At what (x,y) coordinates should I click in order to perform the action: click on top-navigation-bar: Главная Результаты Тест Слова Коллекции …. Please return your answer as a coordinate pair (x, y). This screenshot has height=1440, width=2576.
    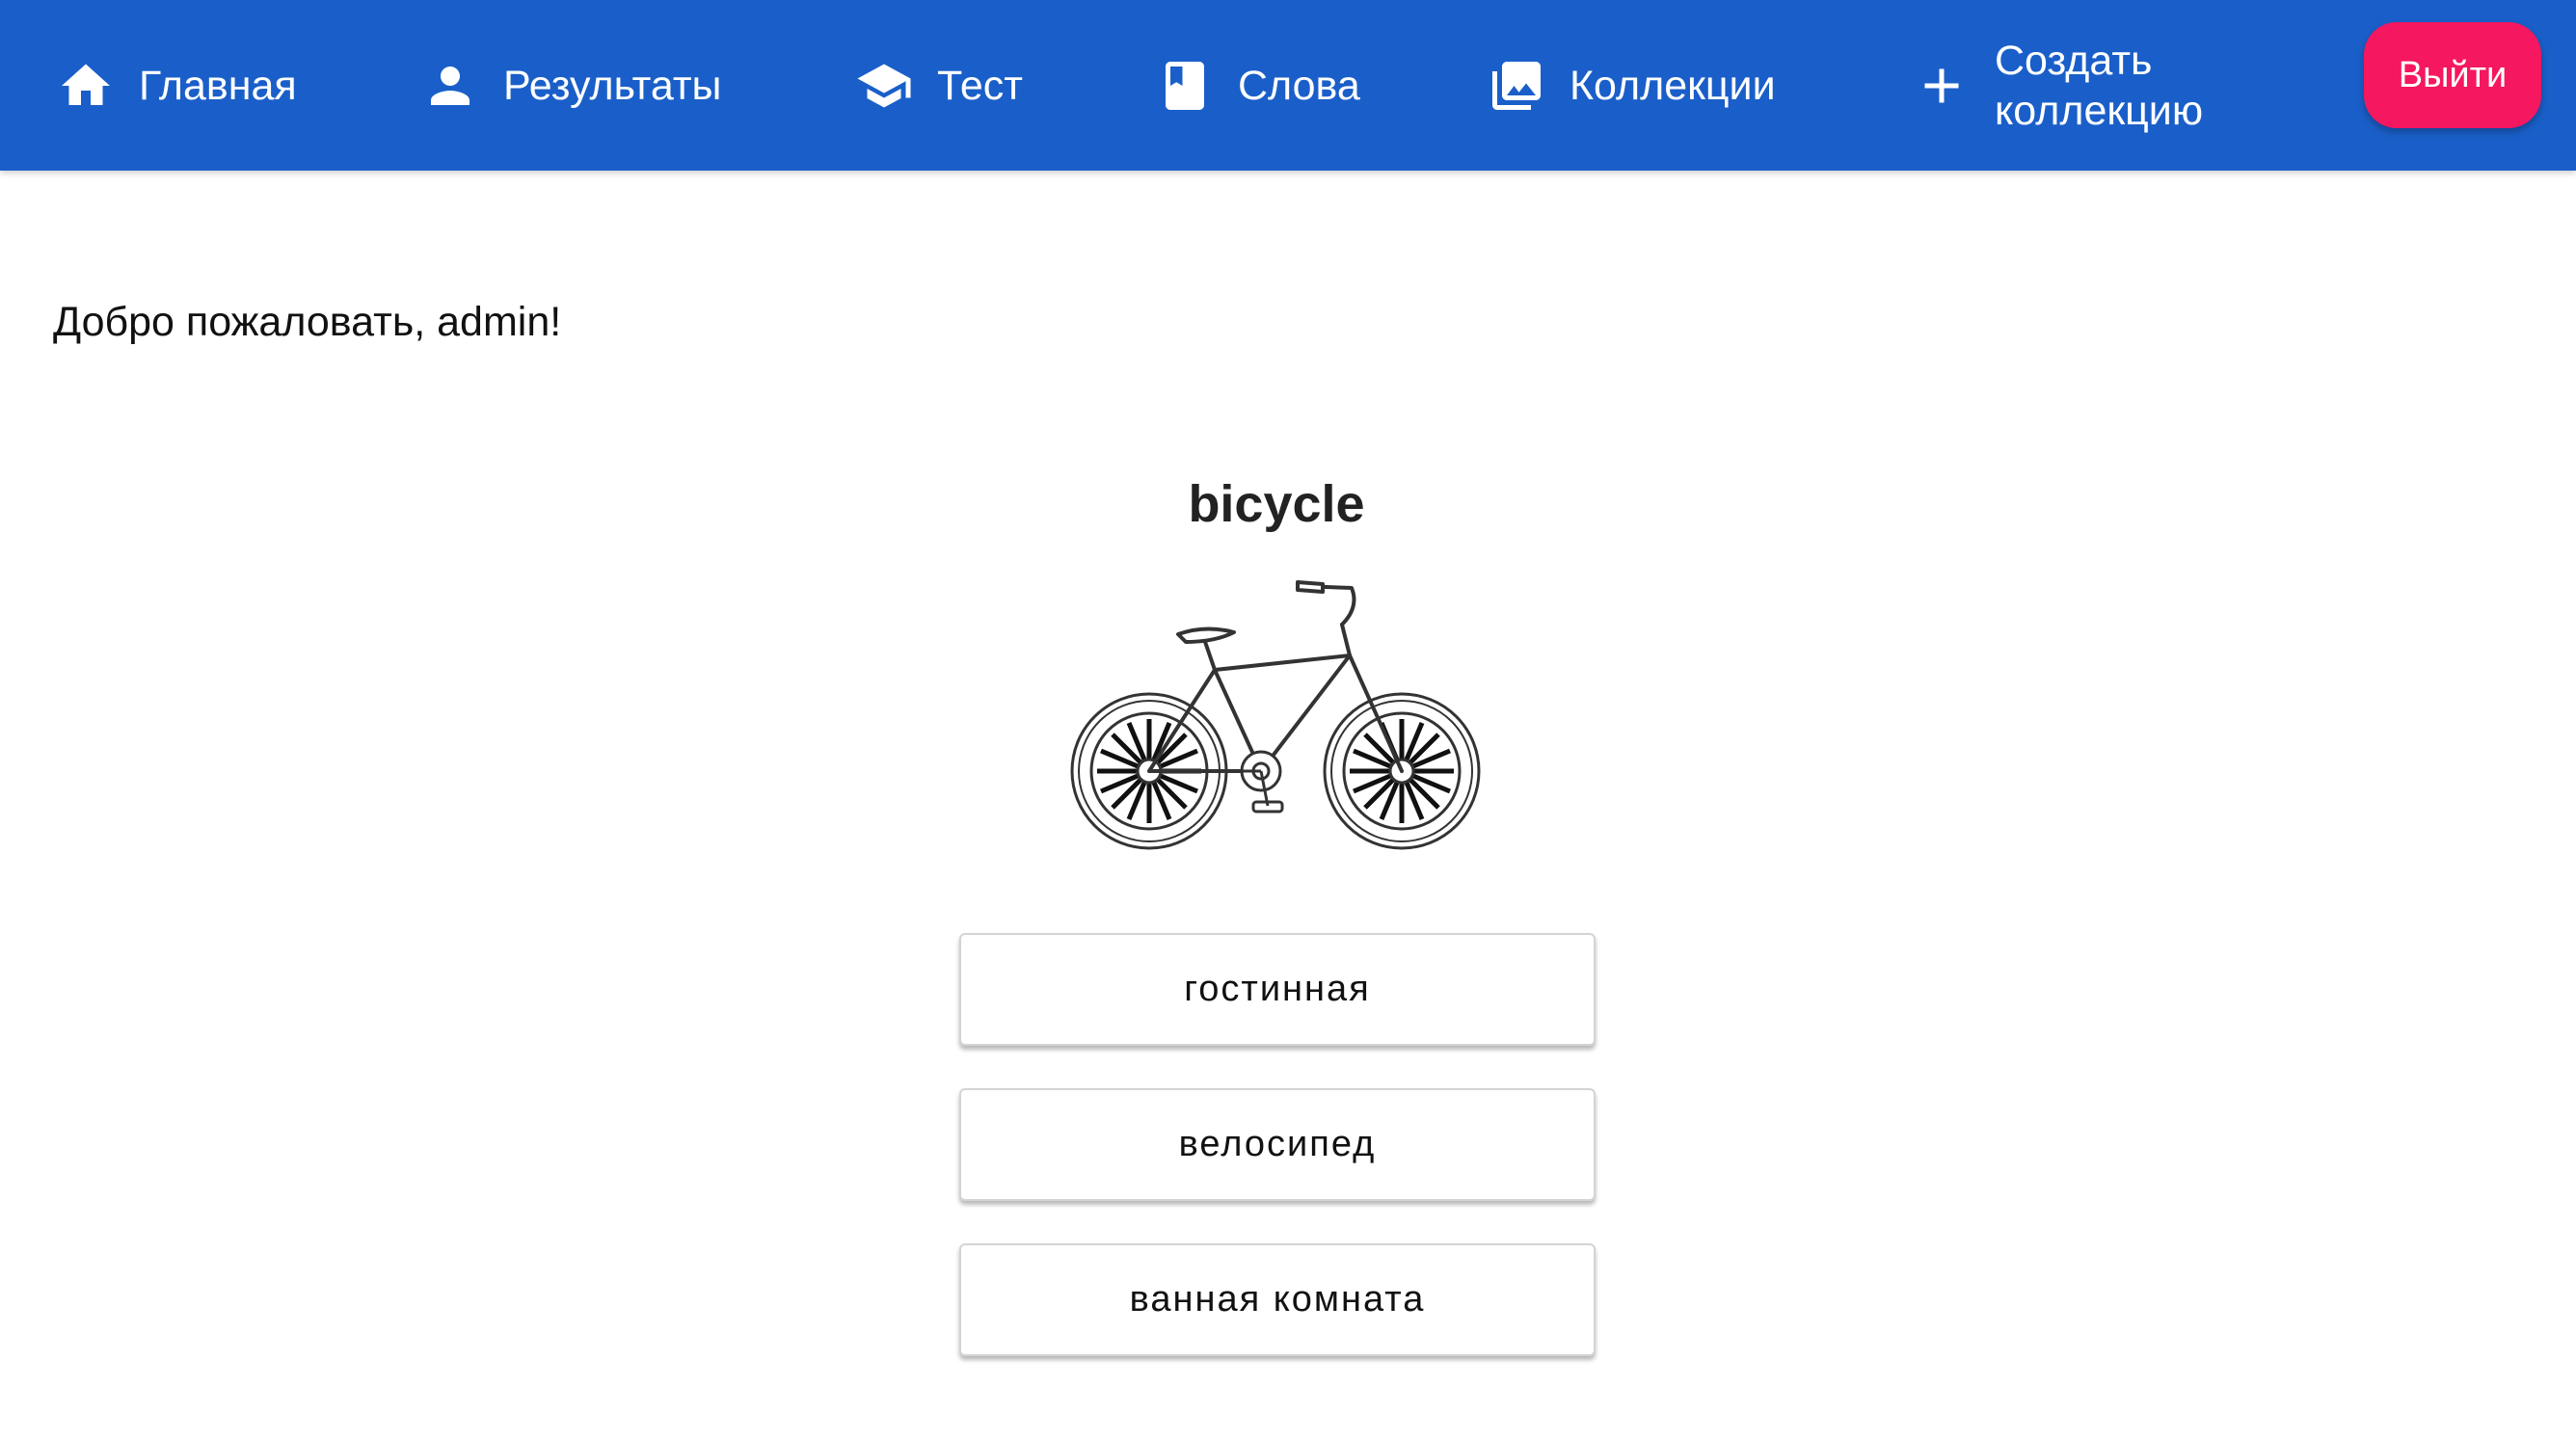
    Looking at the image, I should click on (1288, 86).